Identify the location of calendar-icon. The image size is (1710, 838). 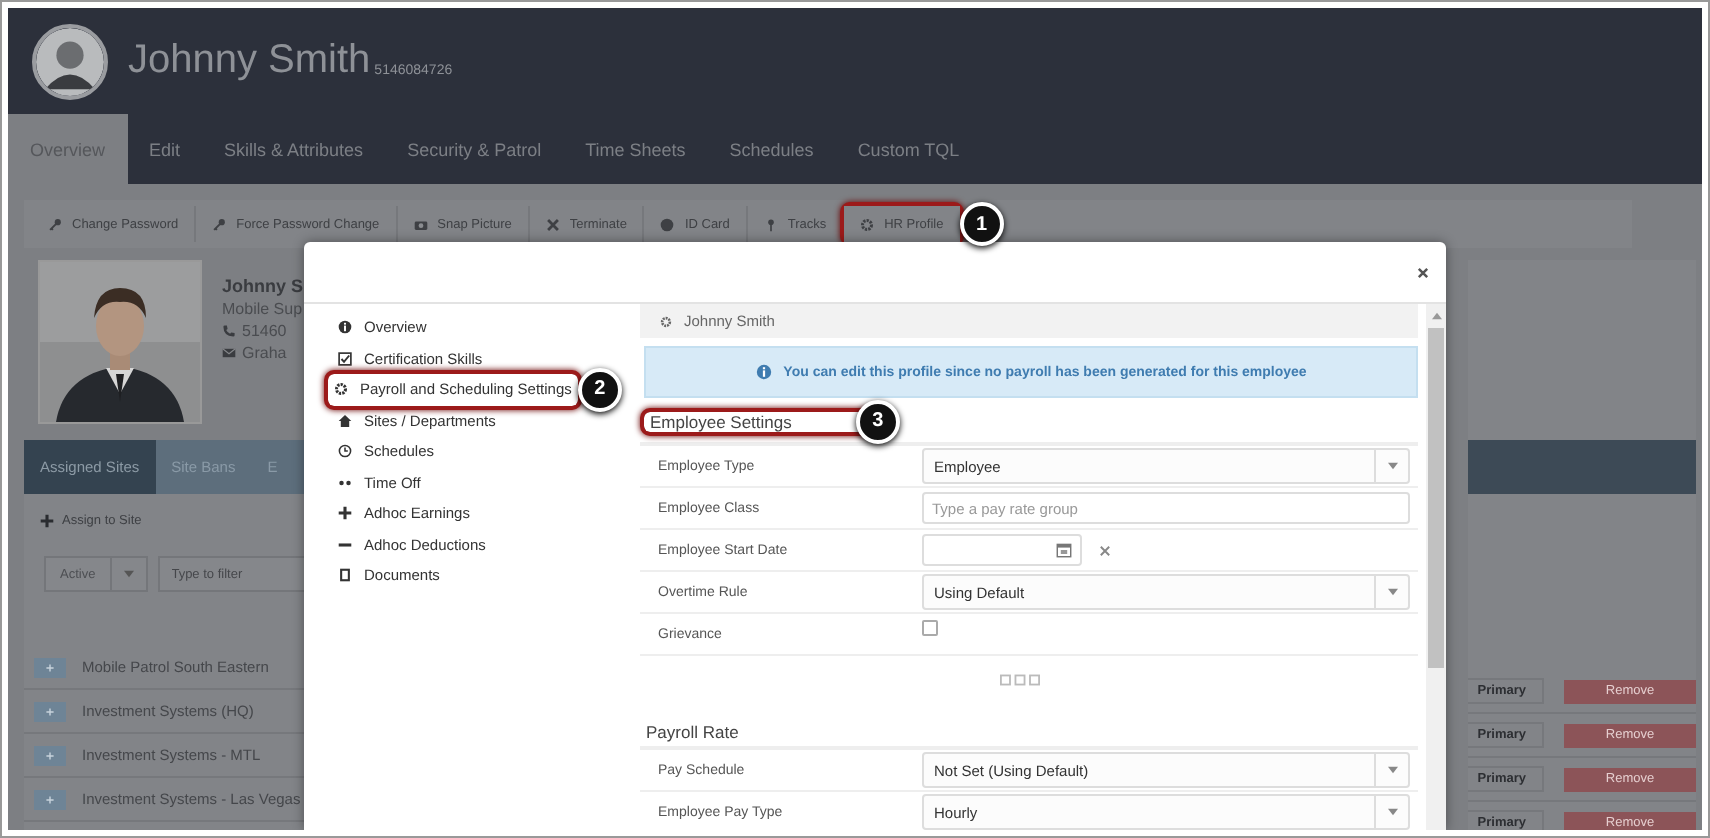
(1064, 550).